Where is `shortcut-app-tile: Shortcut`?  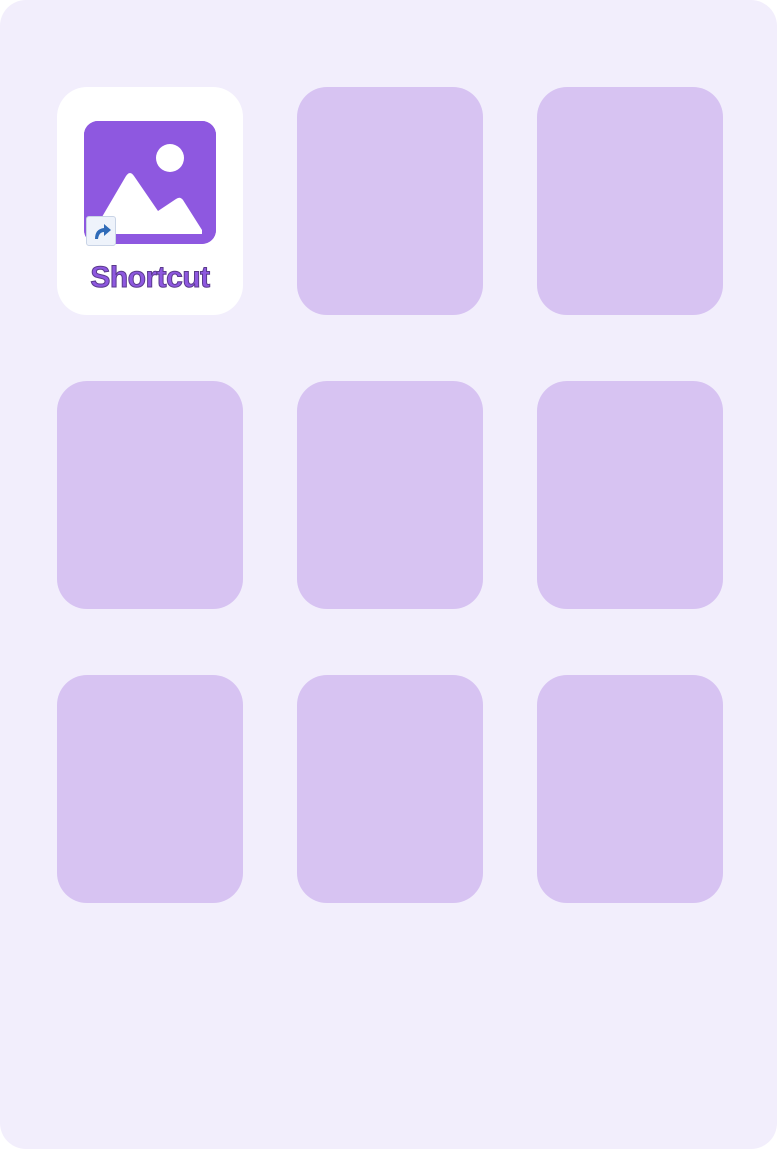 shortcut-app-tile: Shortcut is located at coordinates (150, 201).